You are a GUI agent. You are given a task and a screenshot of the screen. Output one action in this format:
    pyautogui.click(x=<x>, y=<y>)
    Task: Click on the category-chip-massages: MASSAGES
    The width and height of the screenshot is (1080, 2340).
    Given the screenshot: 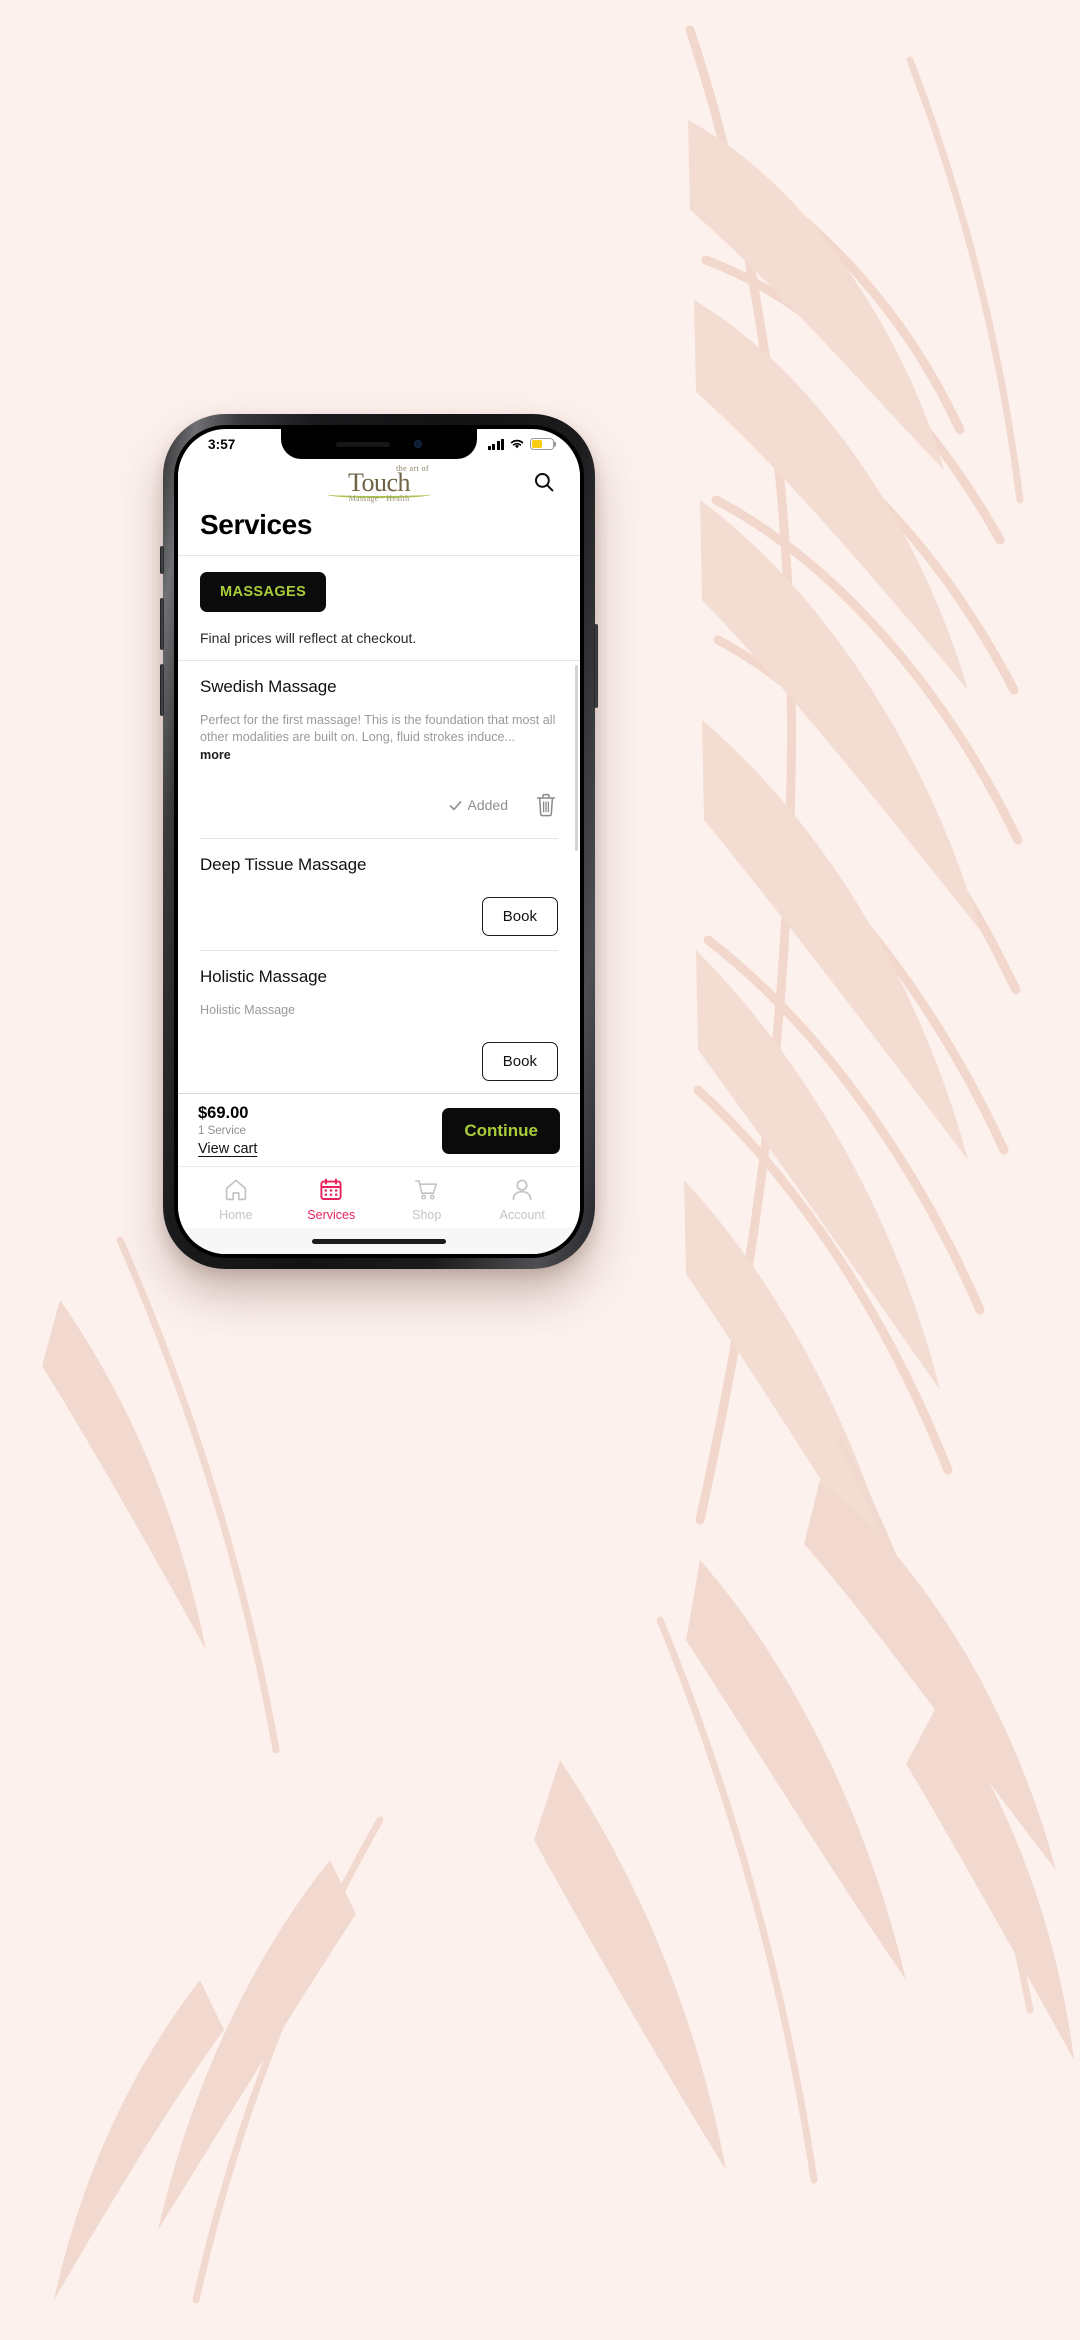 What is the action you would take?
    pyautogui.click(x=263, y=592)
    